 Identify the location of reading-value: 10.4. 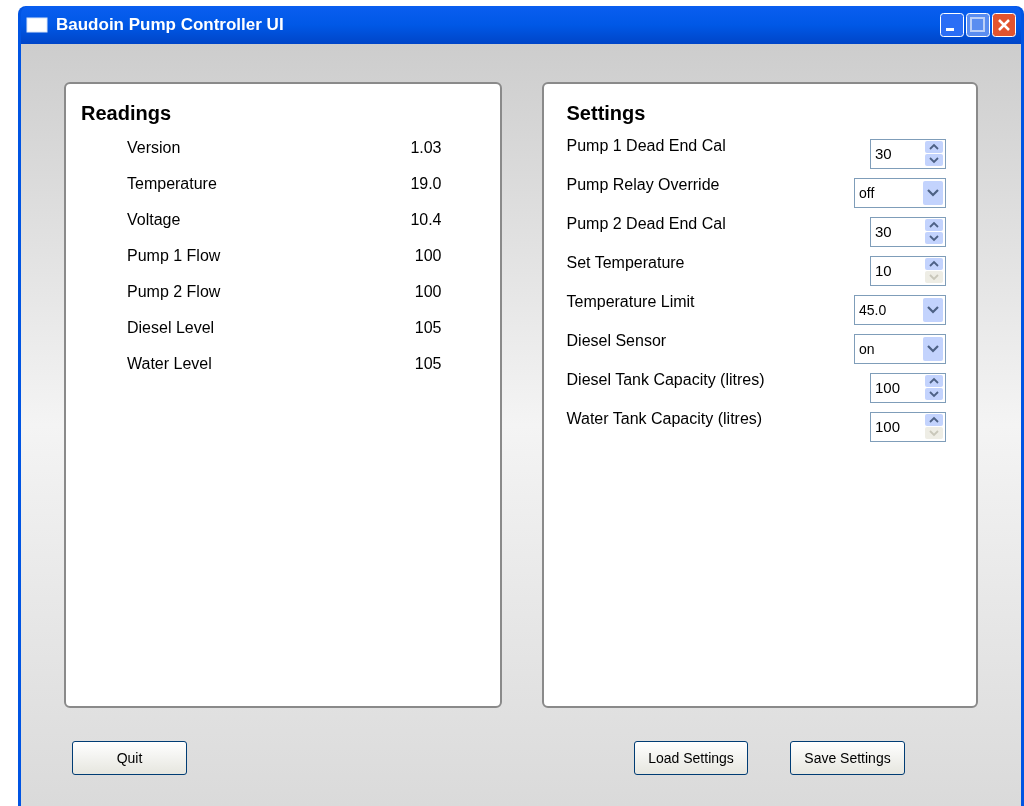
(426, 220).